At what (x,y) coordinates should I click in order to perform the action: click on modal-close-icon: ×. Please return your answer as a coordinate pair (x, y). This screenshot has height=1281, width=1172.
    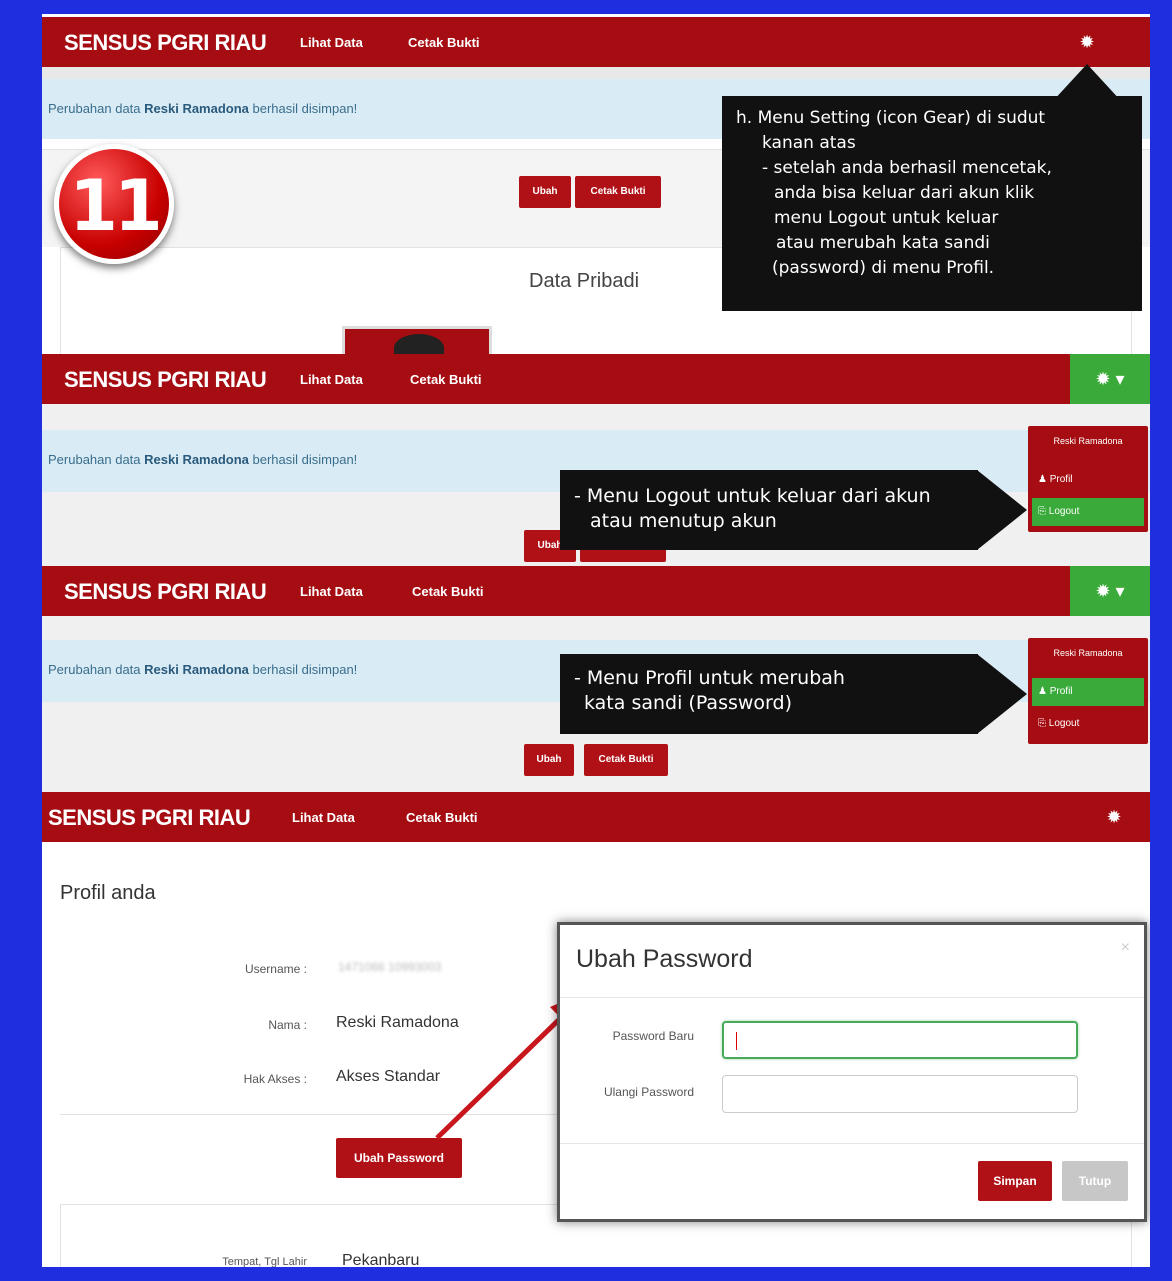
    Looking at the image, I should click on (1125, 948).